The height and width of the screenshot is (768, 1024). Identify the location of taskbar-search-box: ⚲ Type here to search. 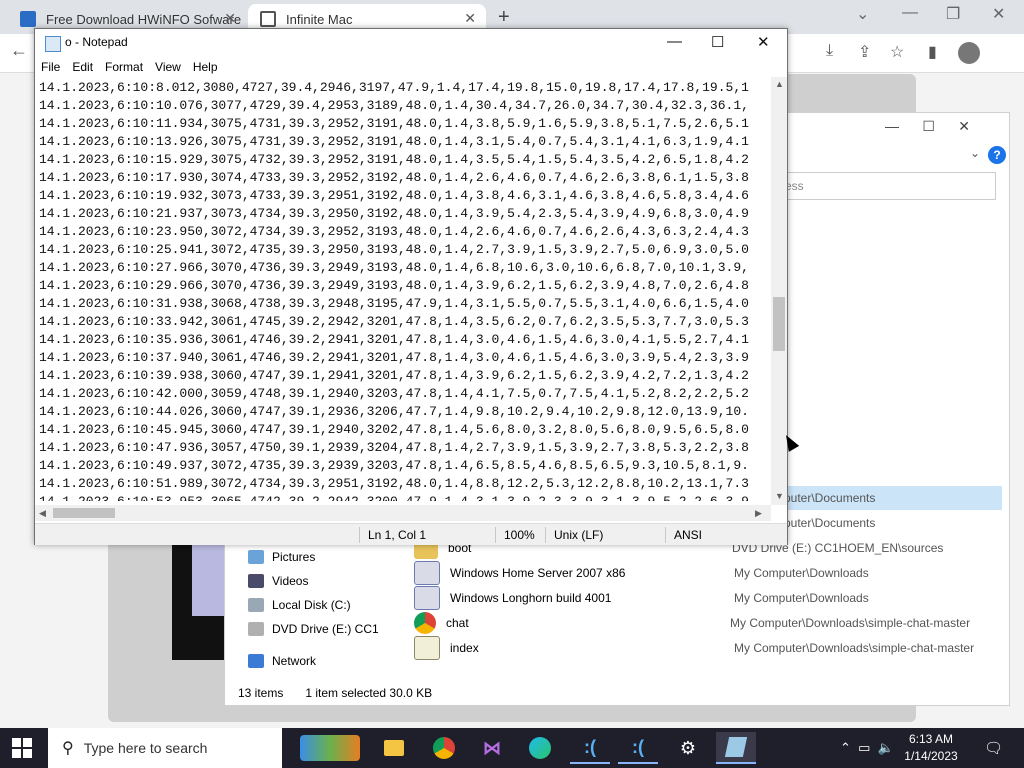
(165, 748).